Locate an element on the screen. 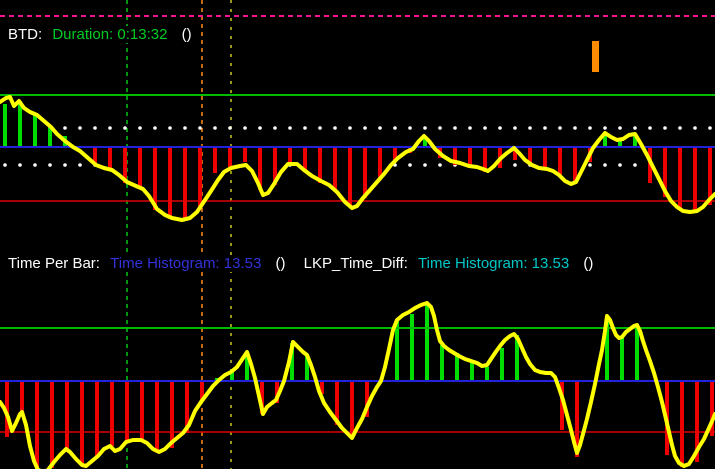 The image size is (715, 469). btd-indicator-label: BTD: Duration: 0:13:32 () is located at coordinates (100, 34).